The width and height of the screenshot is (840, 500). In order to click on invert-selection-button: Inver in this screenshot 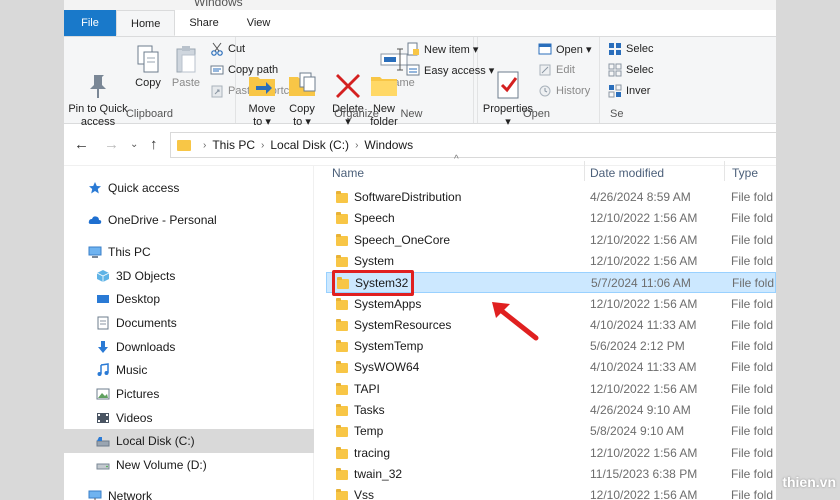, I will do `click(629, 91)`.